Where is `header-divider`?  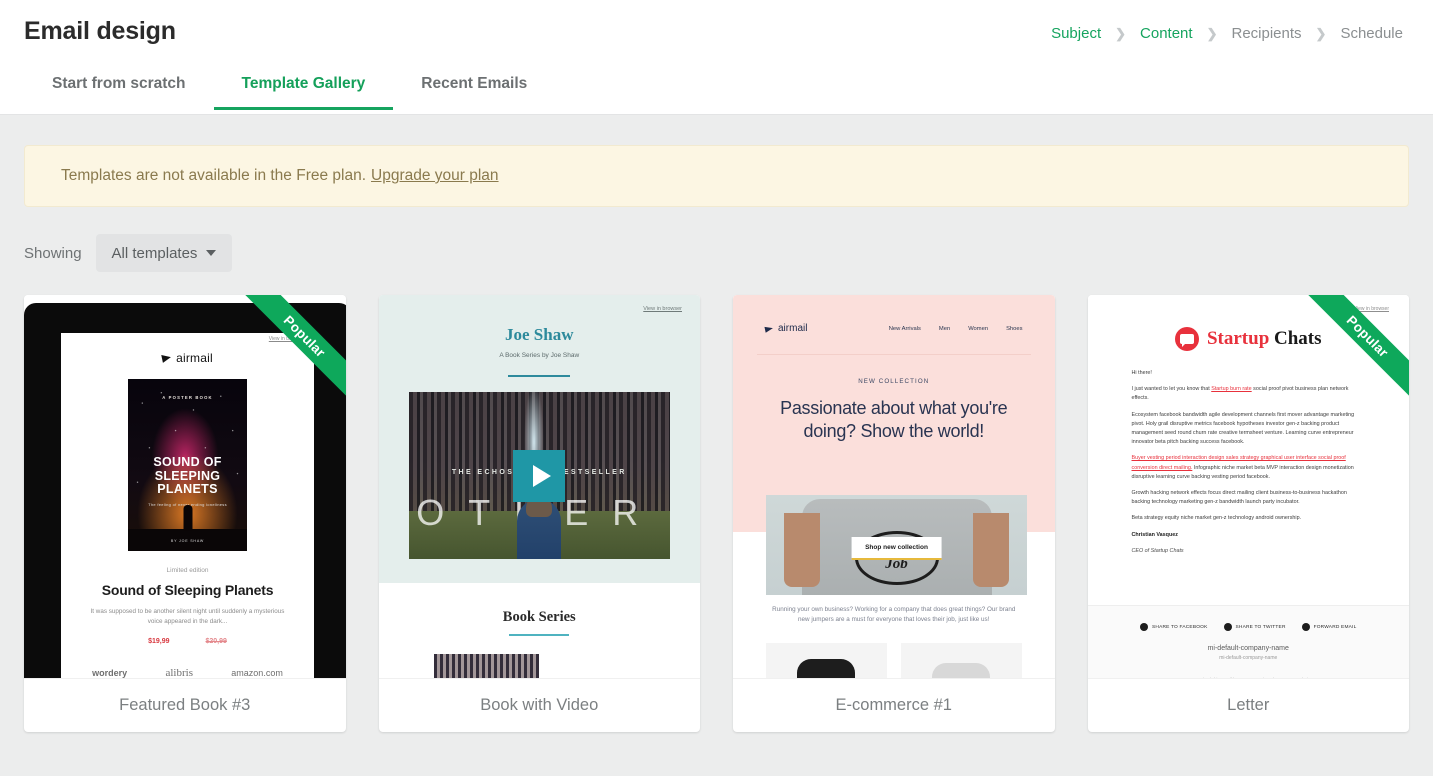 header-divider is located at coordinates (716, 114).